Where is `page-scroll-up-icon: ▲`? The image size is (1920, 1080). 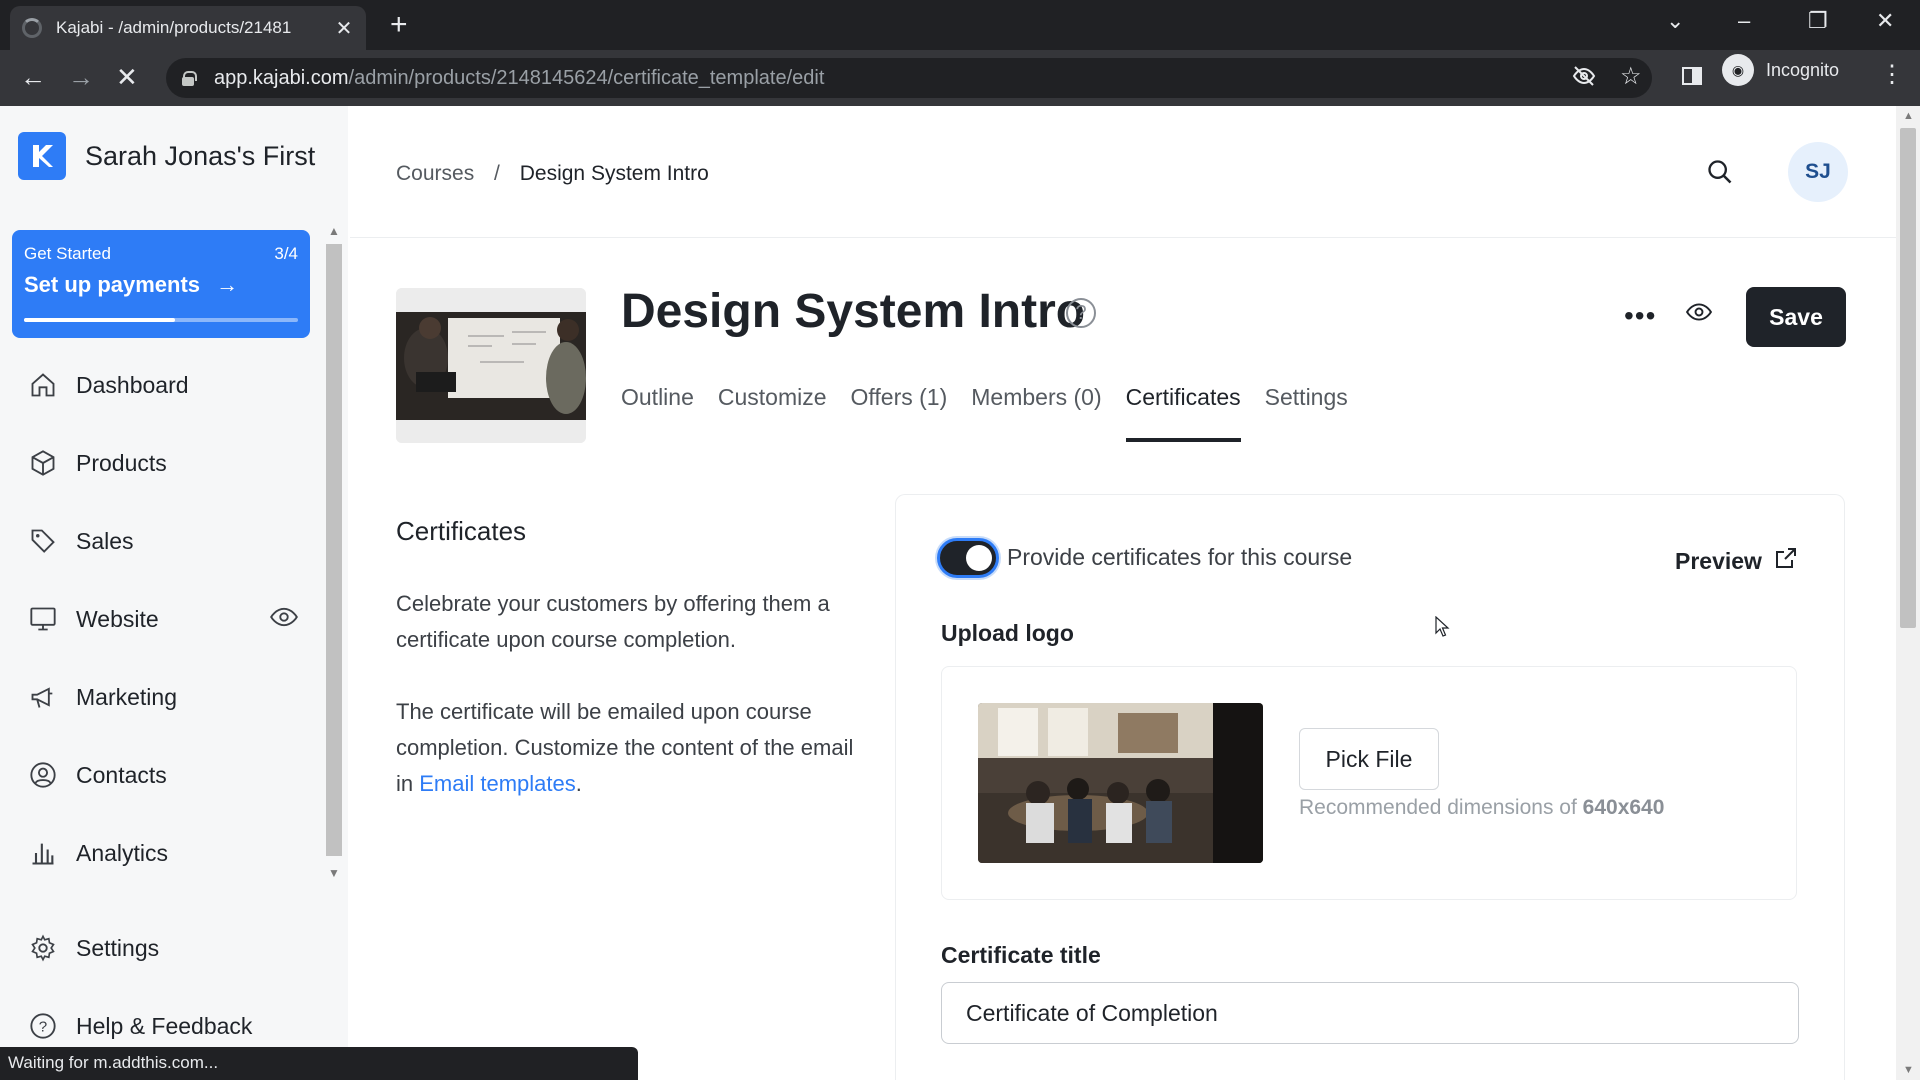 page-scroll-up-icon: ▲ is located at coordinates (1908, 116).